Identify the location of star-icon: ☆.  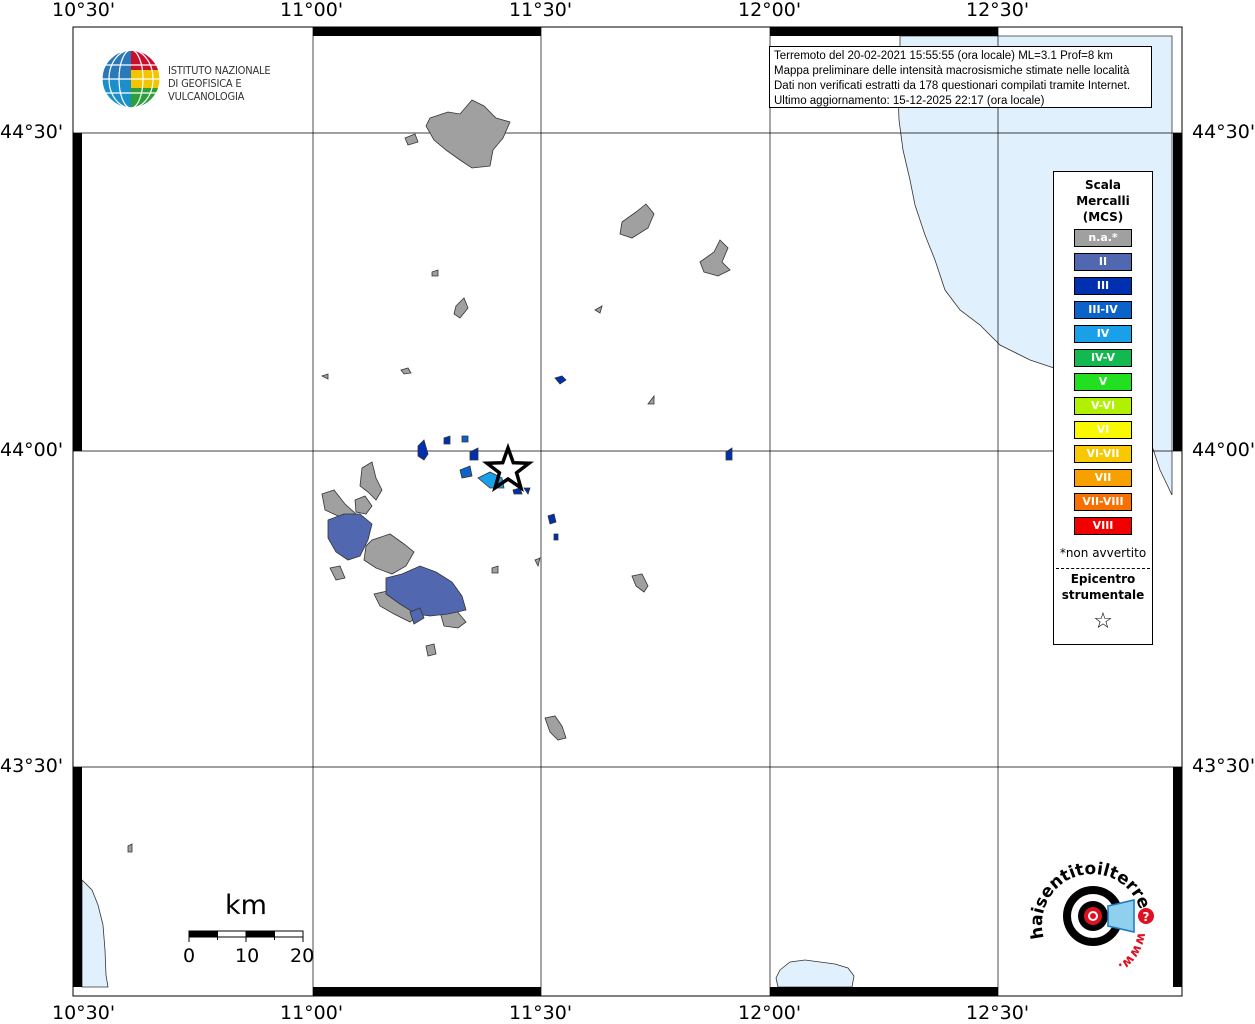
(1103, 621).